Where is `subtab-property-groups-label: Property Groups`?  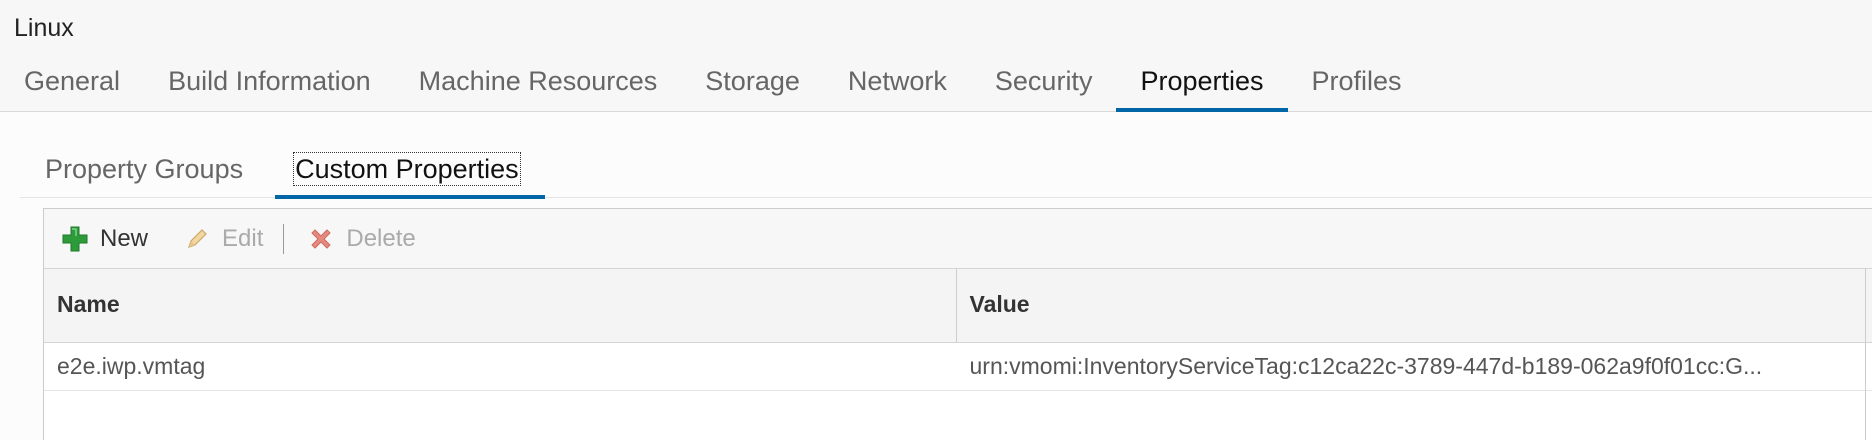 subtab-property-groups-label: Property Groups is located at coordinates (144, 169).